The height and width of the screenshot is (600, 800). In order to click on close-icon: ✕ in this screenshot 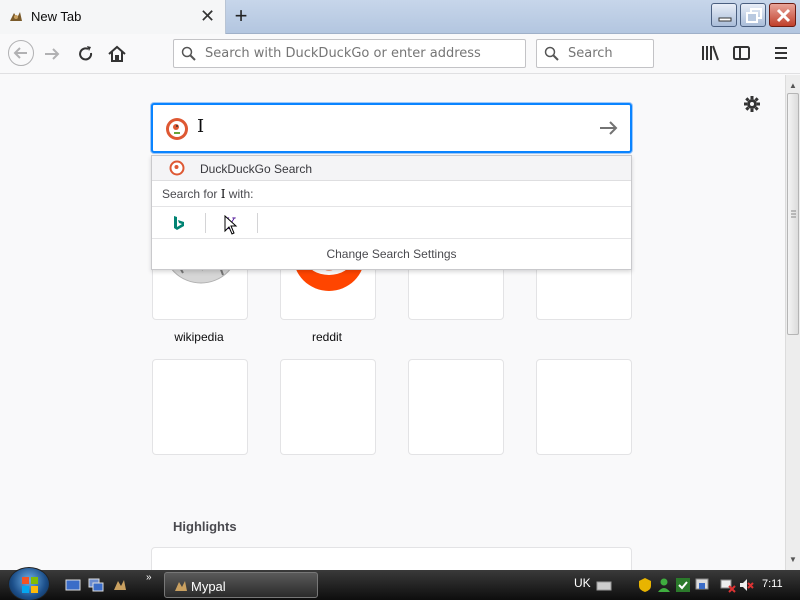, I will do `click(207, 16)`.